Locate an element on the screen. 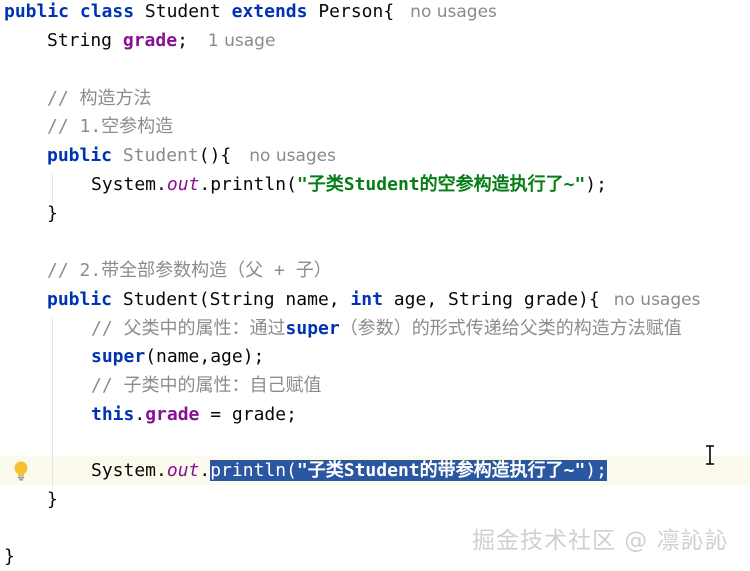 The height and width of the screenshot is (571, 750). comment-text: // 2.带全部参数构造（父 + 子） is located at coordinates (189, 270).